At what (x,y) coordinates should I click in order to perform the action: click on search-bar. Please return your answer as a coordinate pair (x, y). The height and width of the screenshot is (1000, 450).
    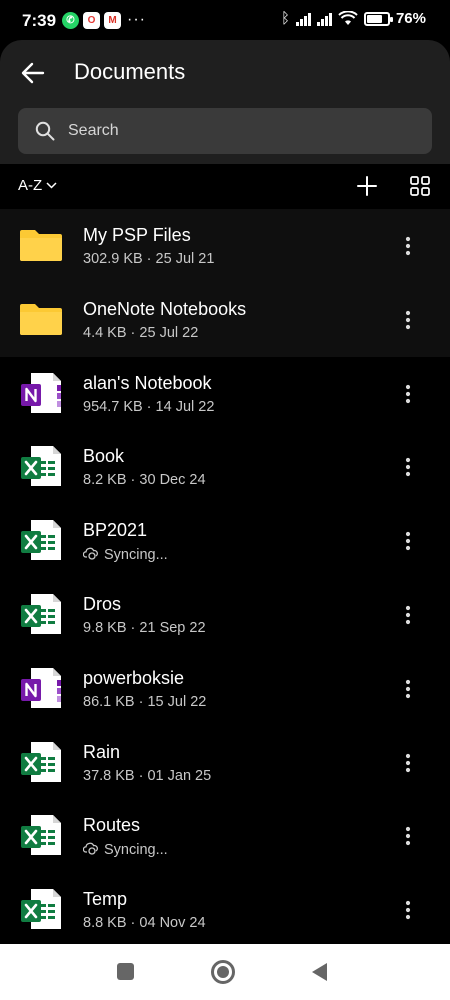
    Looking at the image, I should click on (225, 131).